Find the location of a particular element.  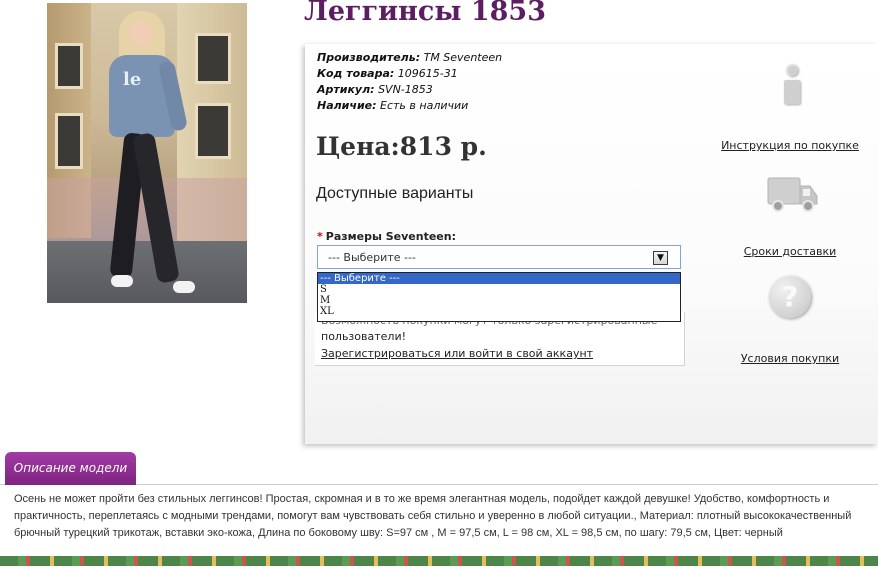

meta-availability: Наличие: Есть в наличии is located at coordinates (393, 105).